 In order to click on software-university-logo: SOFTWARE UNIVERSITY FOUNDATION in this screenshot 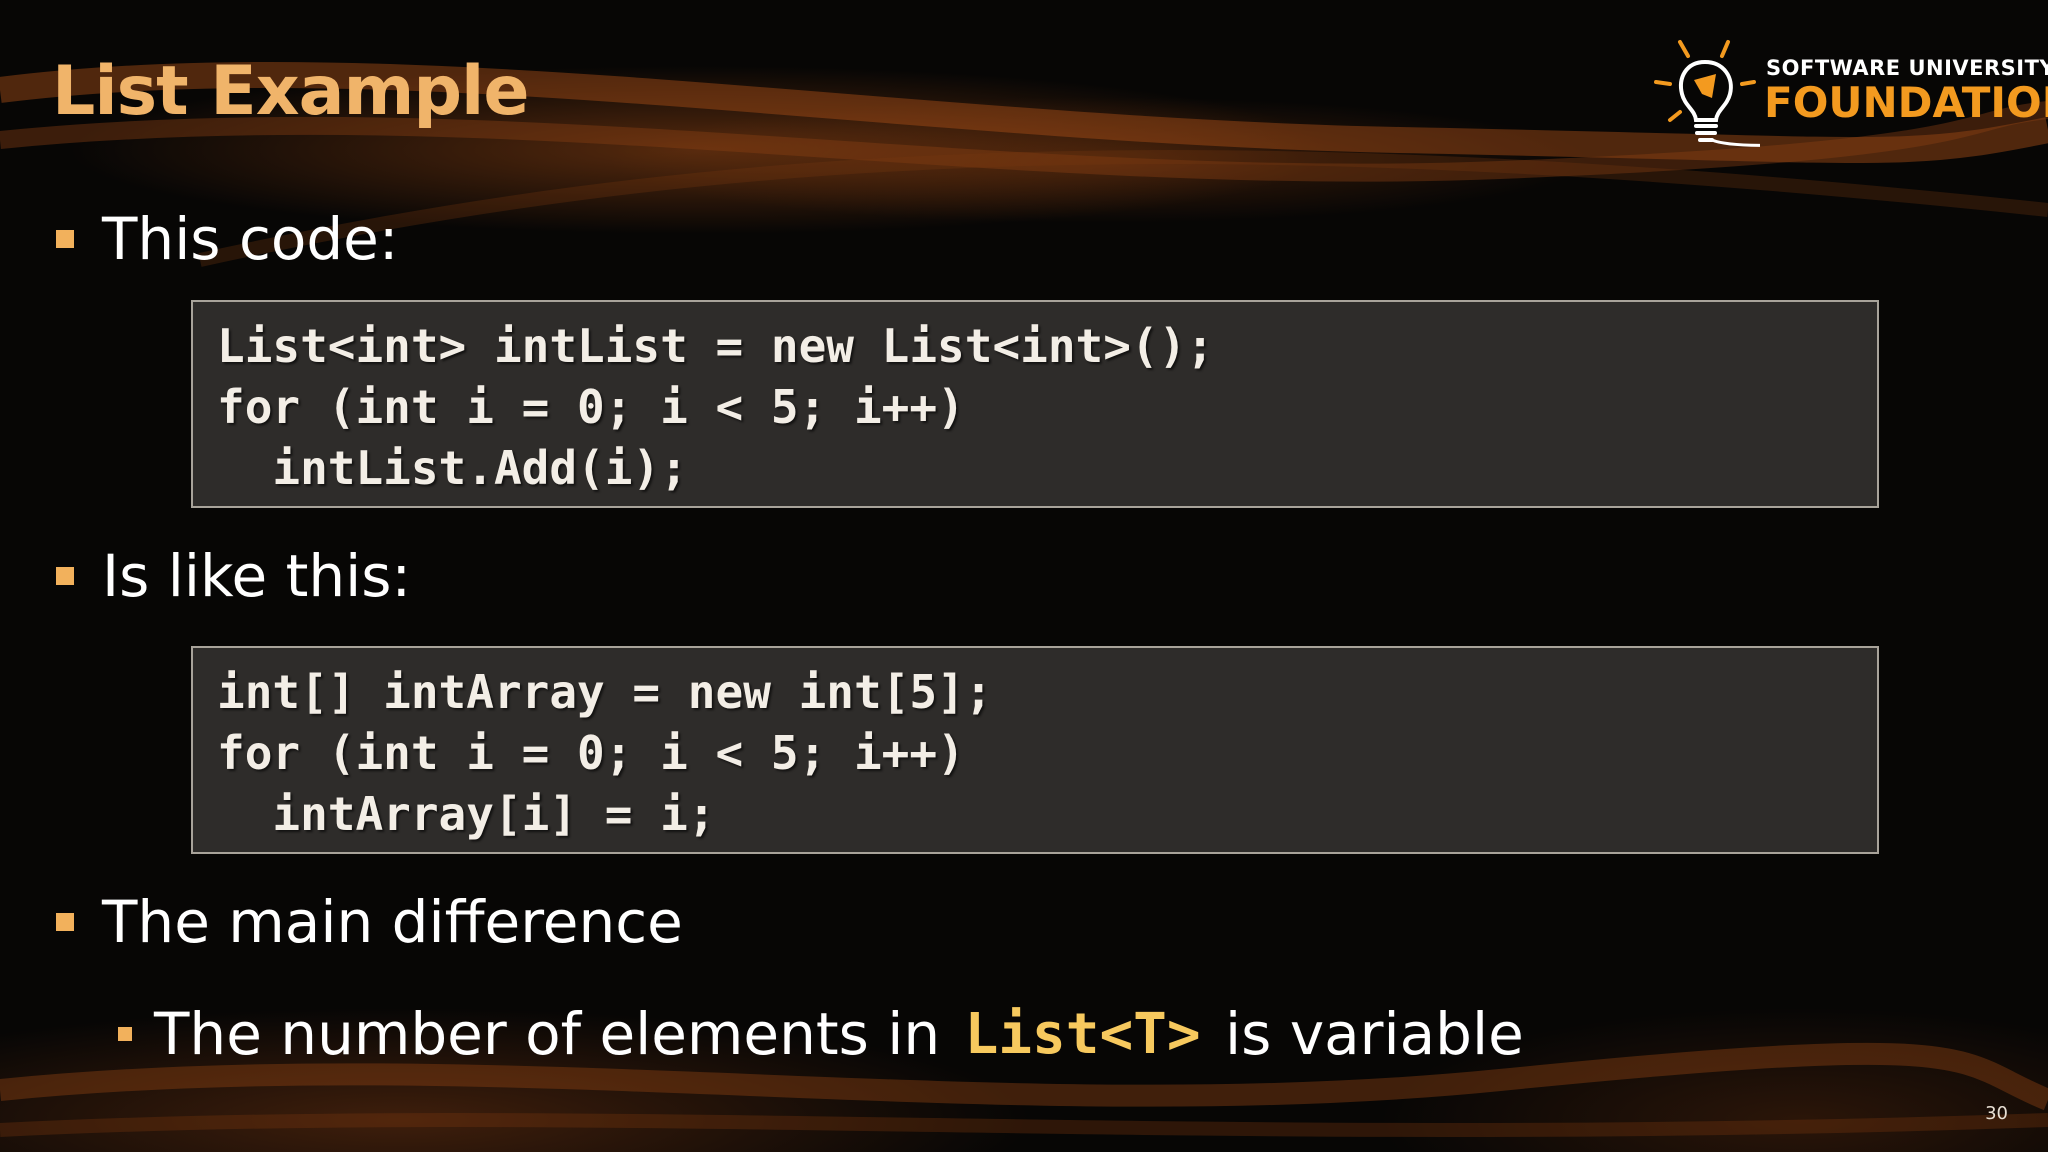, I will do `click(1849, 96)`.